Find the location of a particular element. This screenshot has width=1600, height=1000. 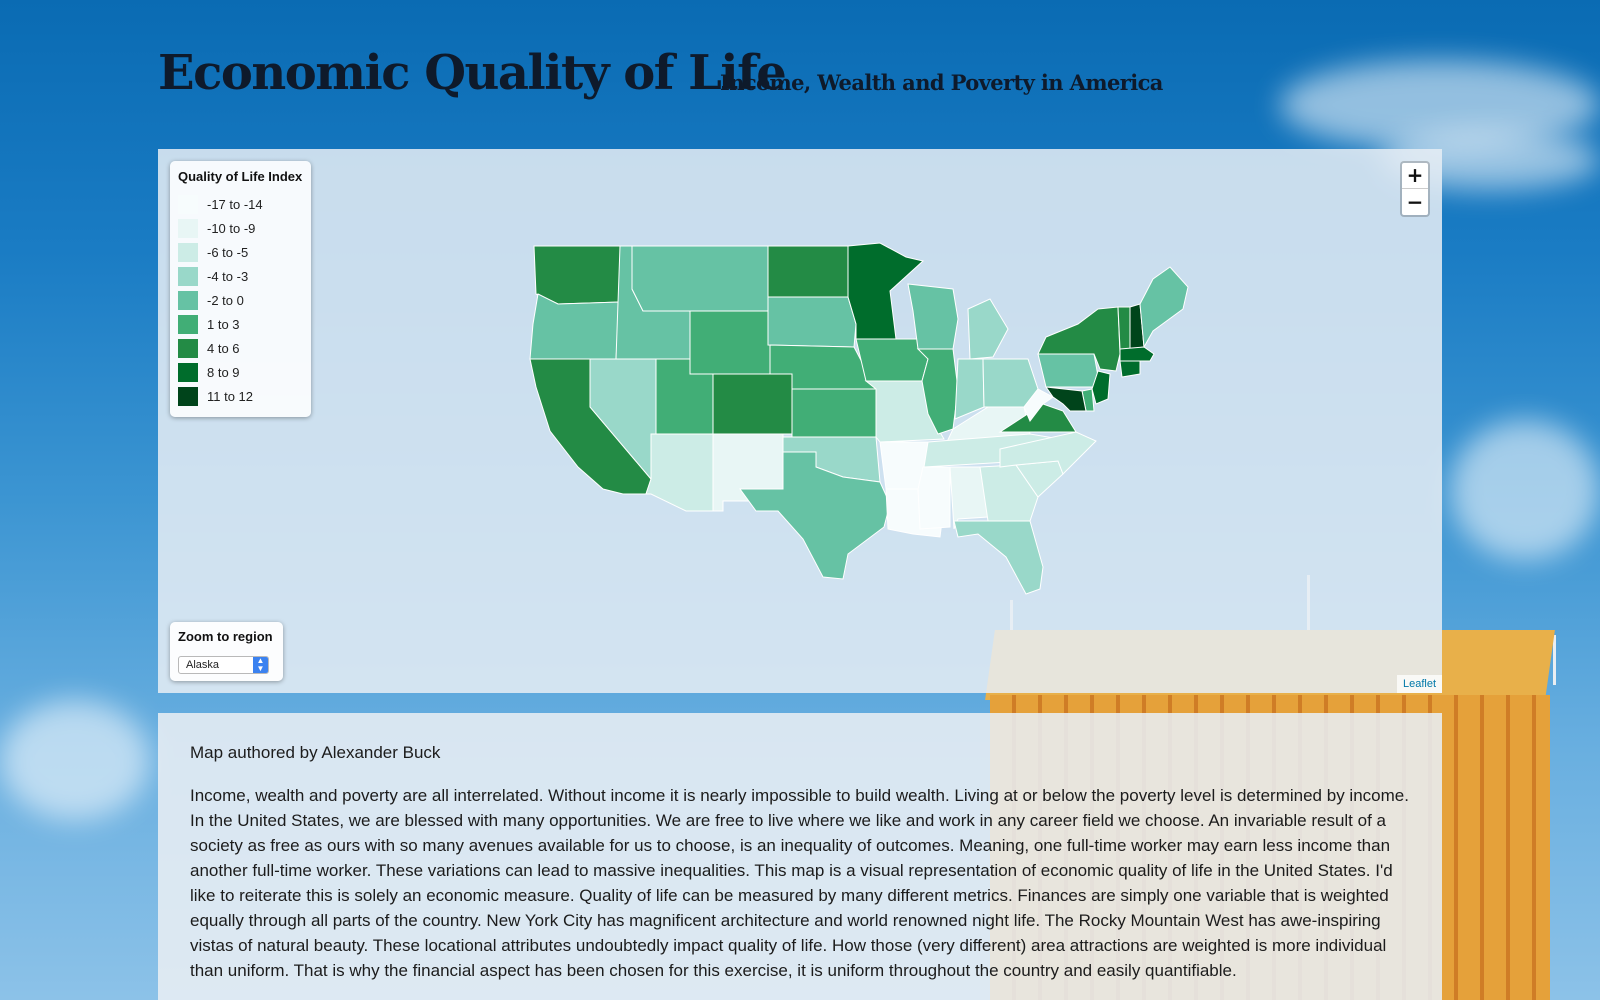

region-select: Alaska ▲ ▼ is located at coordinates (223, 665).